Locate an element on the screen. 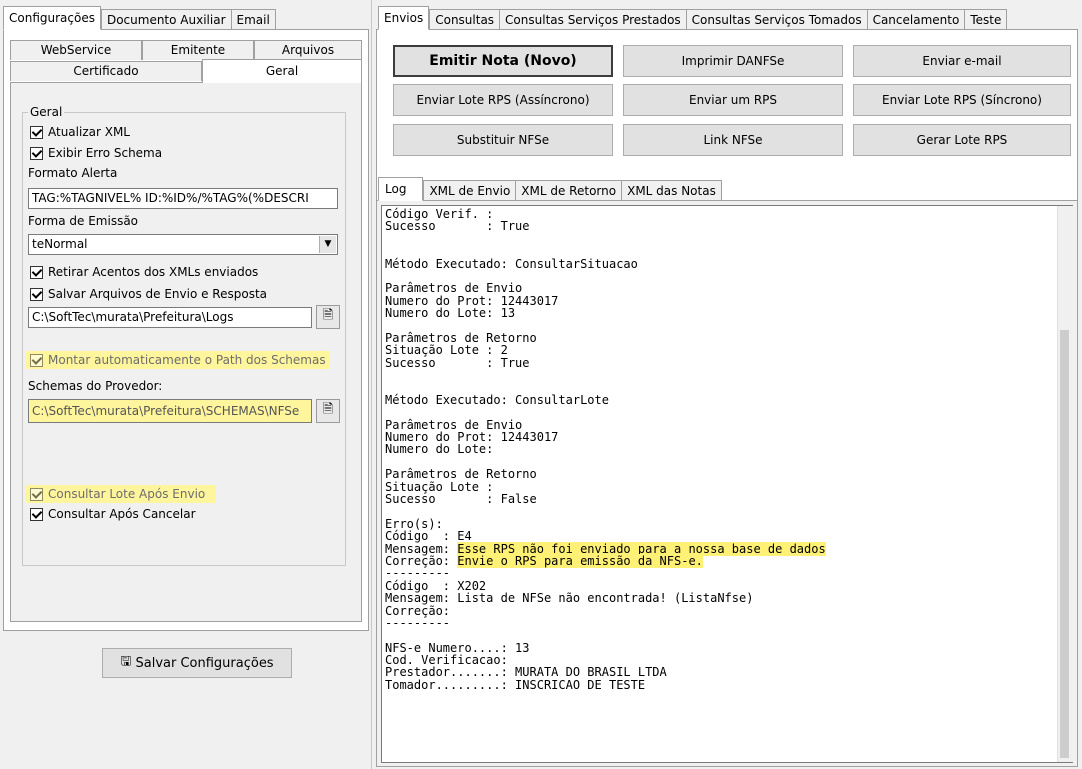 This screenshot has height=769, width=1082. browse-schemas-button: 🗎 is located at coordinates (328, 411).